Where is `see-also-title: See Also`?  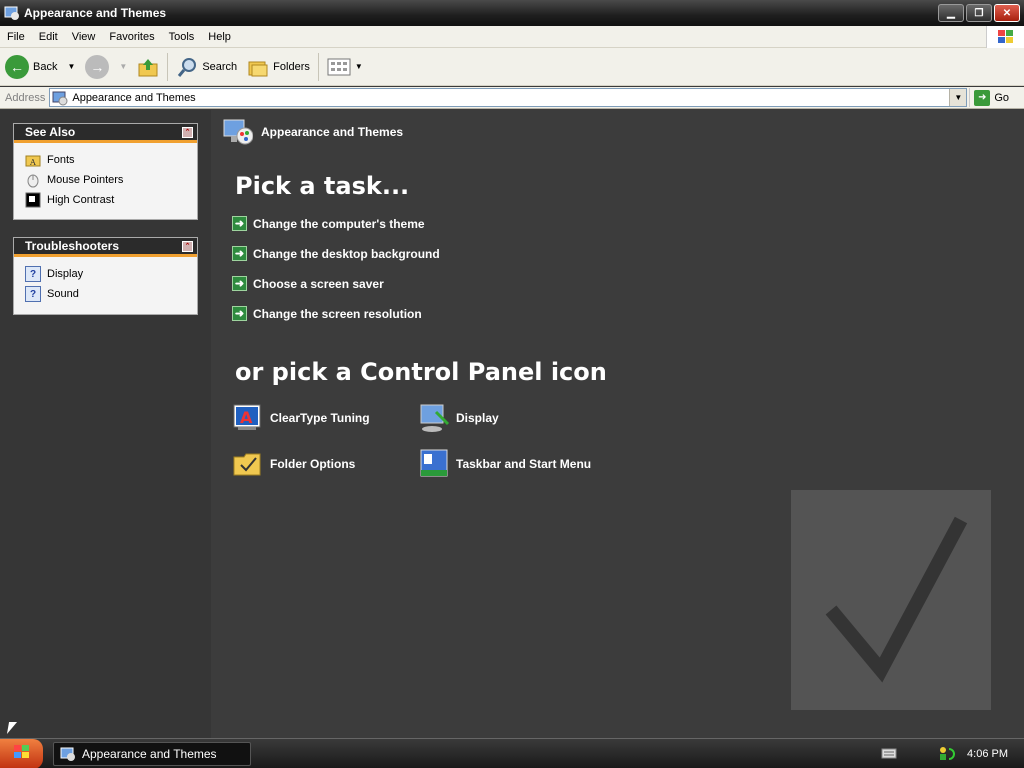
see-also-title: See Also is located at coordinates (50, 132).